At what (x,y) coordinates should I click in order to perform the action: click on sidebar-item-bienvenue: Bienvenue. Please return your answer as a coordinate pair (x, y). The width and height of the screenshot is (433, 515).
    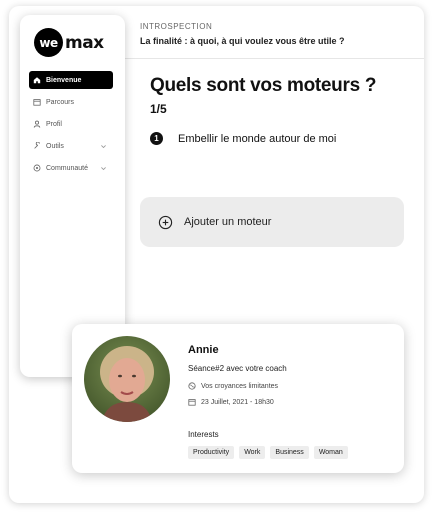
    Looking at the image, I should click on (71, 80).